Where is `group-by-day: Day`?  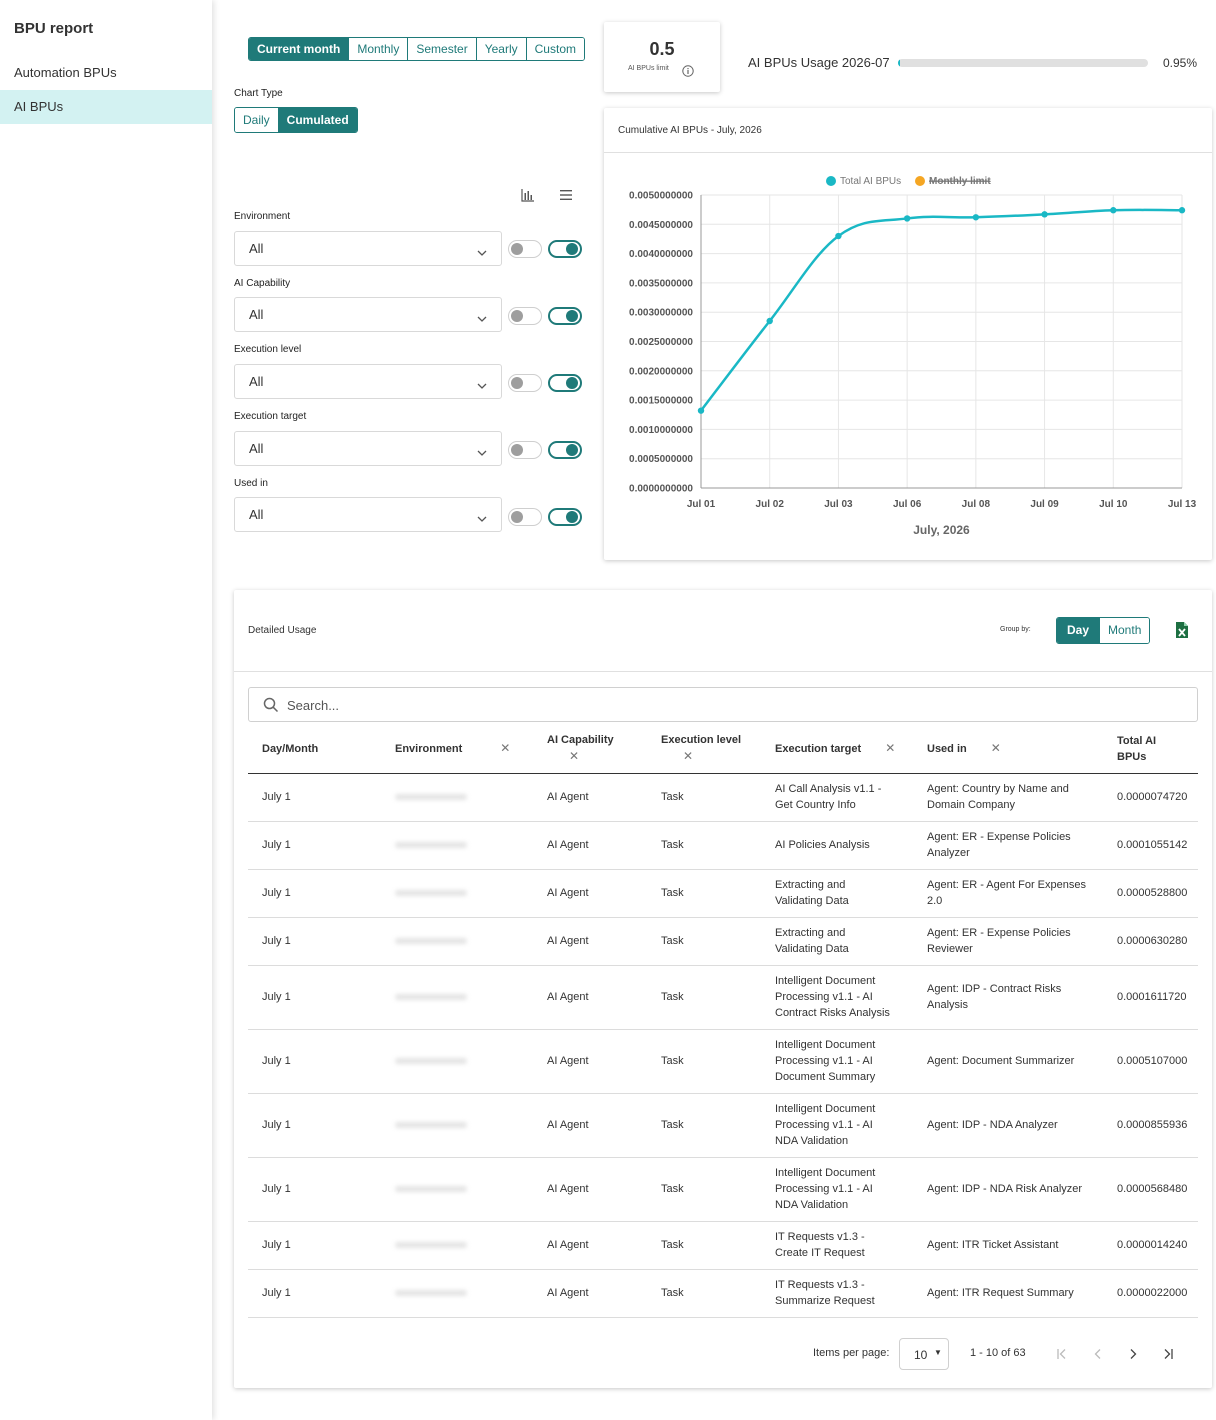 group-by-day: Day is located at coordinates (1079, 630).